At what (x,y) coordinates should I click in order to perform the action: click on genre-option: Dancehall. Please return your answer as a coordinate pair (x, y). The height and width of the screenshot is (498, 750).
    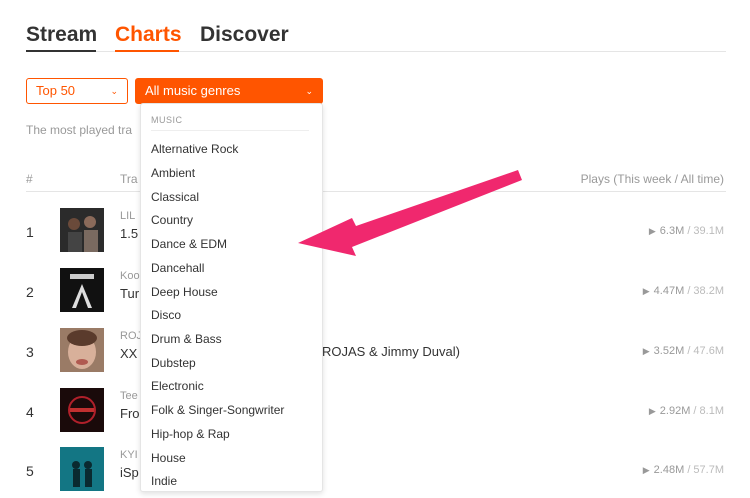
    Looking at the image, I should click on (231, 268).